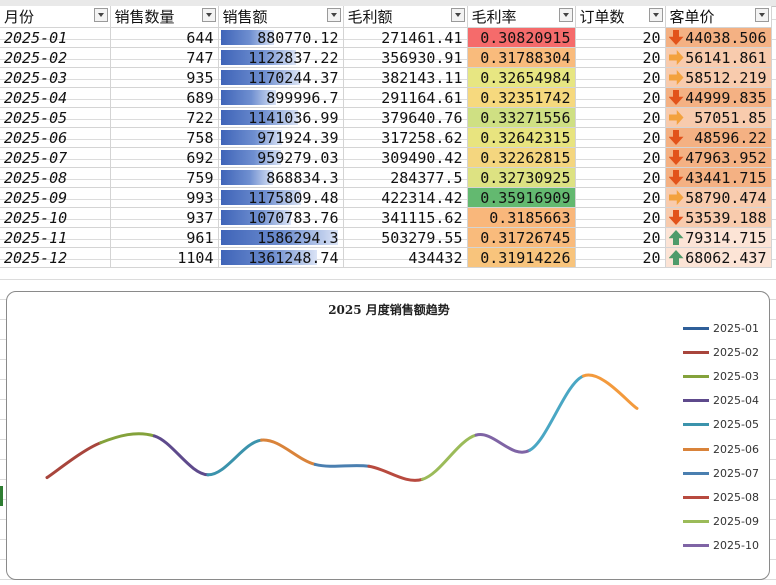 The width and height of the screenshot is (776, 585). What do you see at coordinates (718, 157) in the screenshot?
I see `cell-avg: 47963.952` at bounding box center [718, 157].